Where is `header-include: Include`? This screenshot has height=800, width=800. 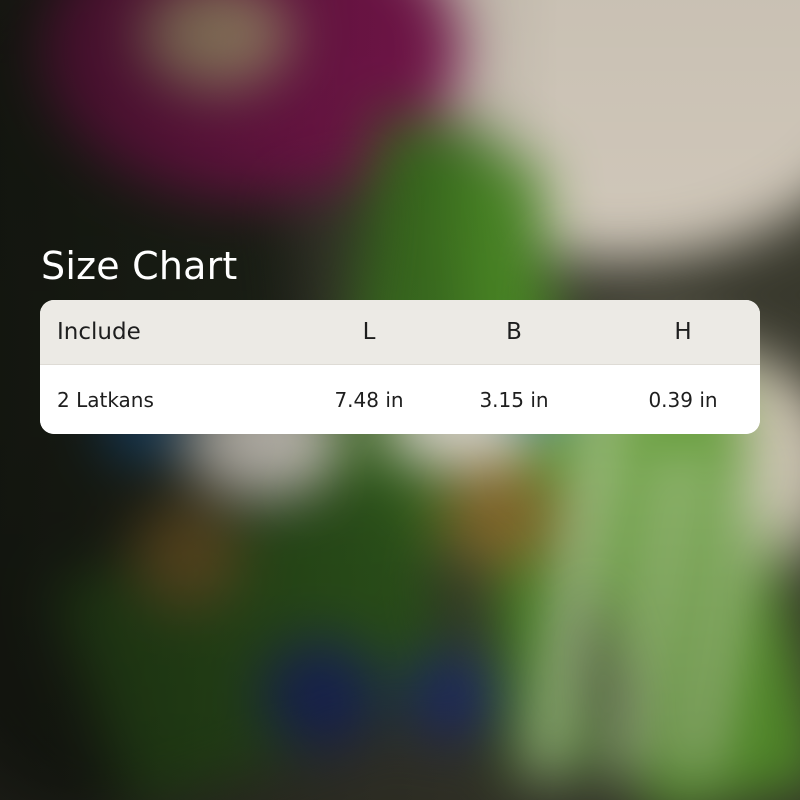 header-include: Include is located at coordinates (99, 332).